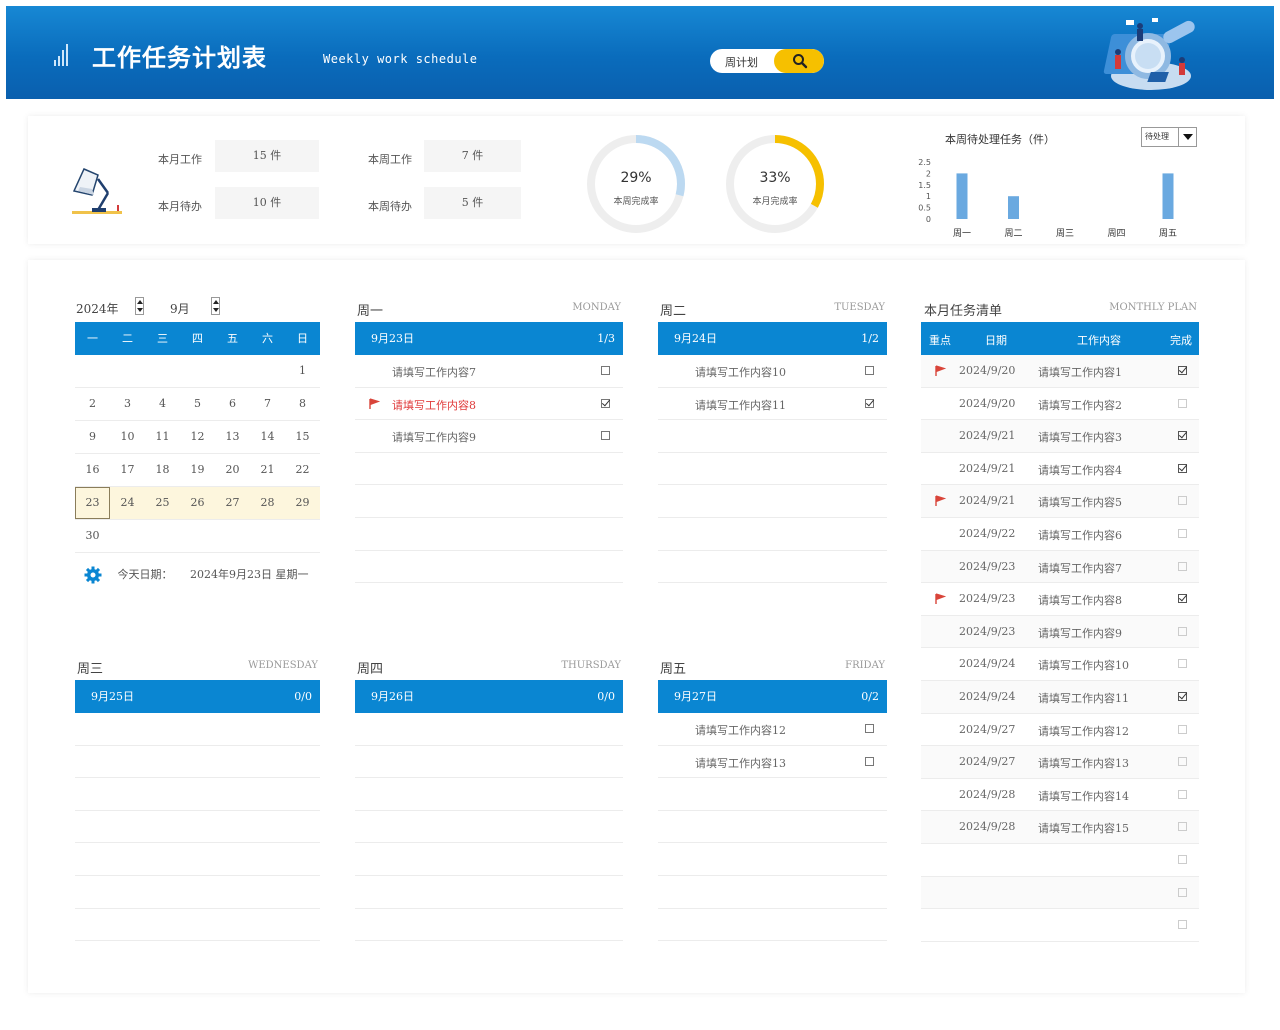 Image resolution: width=1280 pixels, height=1030 pixels. Describe the element at coordinates (799, 61) in the screenshot. I see `search-button` at that location.